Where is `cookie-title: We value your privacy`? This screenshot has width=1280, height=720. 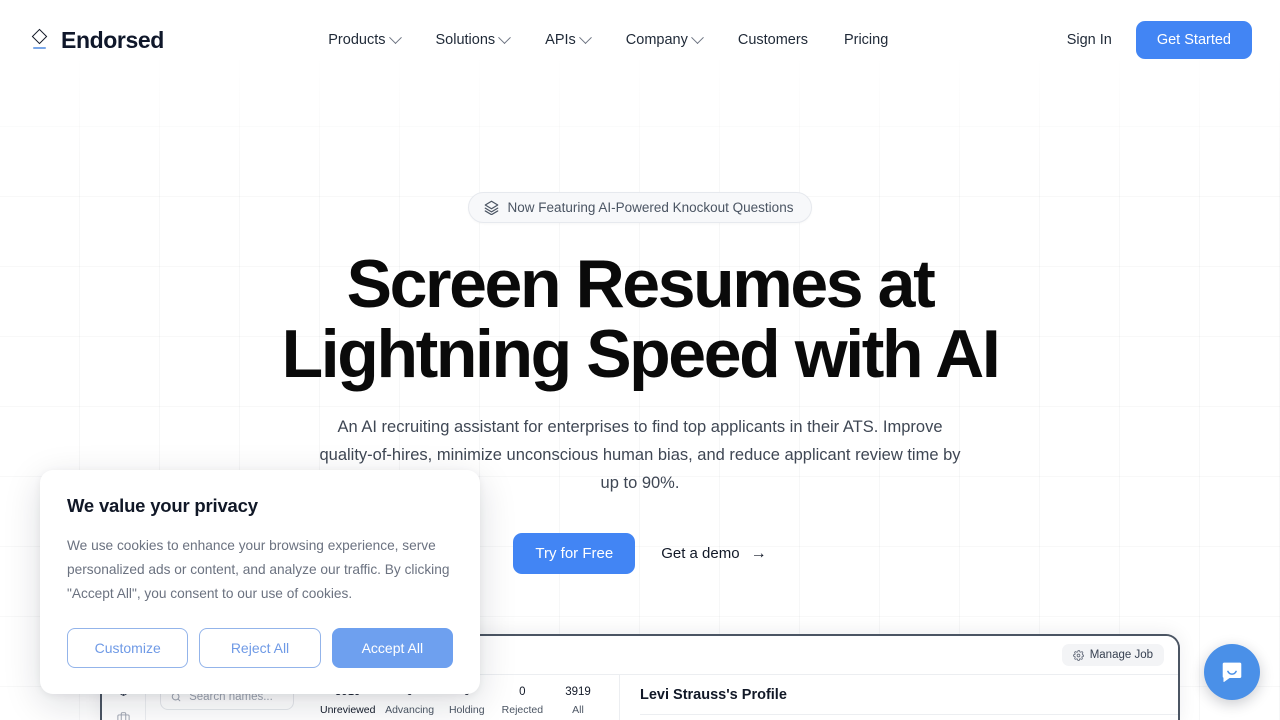
cookie-title: We value your privacy is located at coordinates (162, 505).